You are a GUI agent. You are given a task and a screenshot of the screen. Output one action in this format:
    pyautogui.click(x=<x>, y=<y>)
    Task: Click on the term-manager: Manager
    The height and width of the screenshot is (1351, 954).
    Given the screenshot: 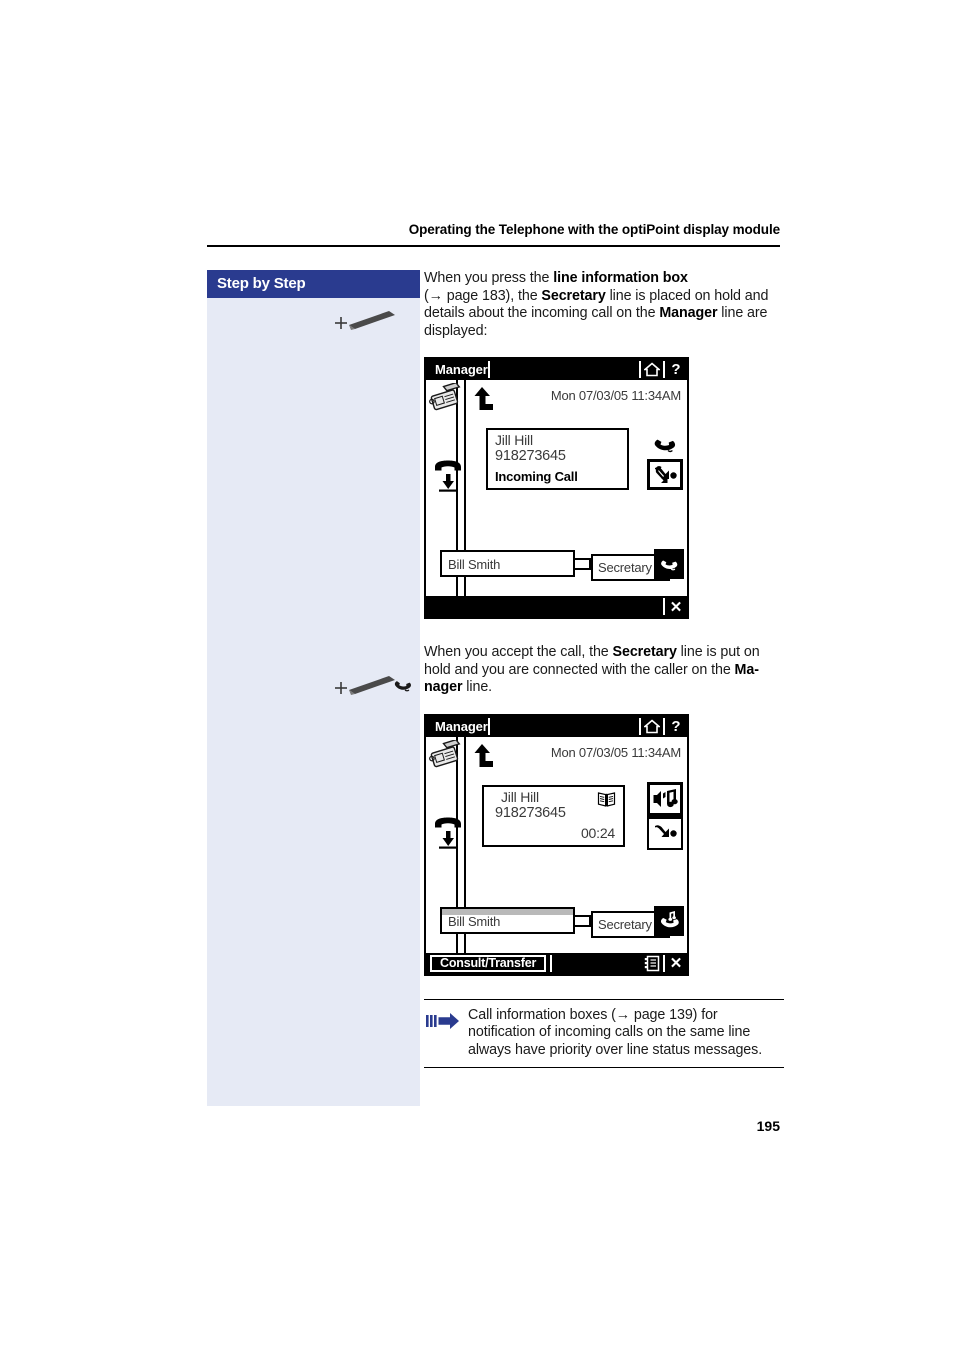 What is the action you would take?
    pyautogui.click(x=688, y=313)
    